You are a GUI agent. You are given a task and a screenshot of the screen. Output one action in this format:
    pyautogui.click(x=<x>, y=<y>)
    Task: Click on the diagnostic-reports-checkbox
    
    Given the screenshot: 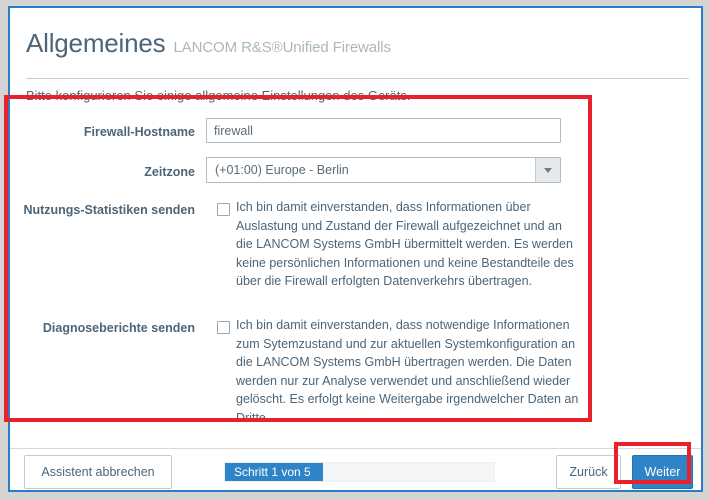 What is the action you would take?
    pyautogui.click(x=223, y=327)
    